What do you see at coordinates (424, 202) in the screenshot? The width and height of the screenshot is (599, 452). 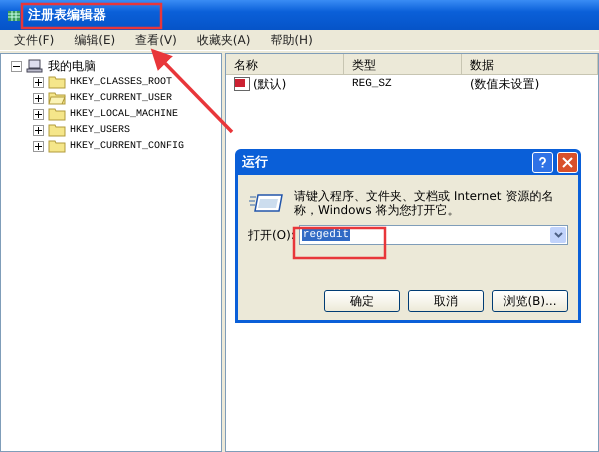 I see `prompt-text: 请键入程序、文件夹、文档或 Internet 资源的名称，Windows 将为您打开它。` at bounding box center [424, 202].